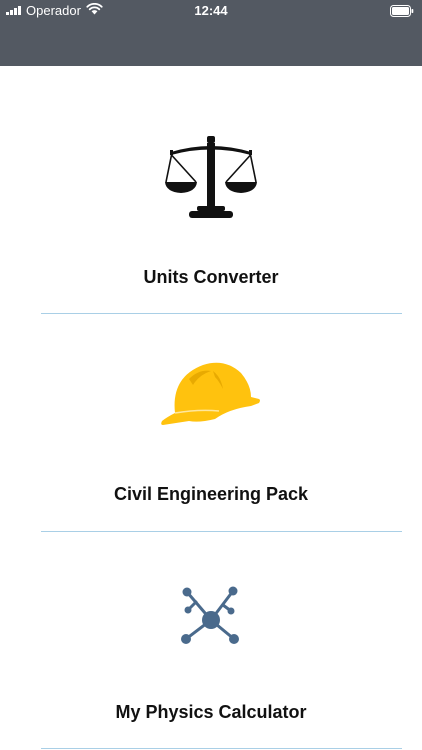 The width and height of the screenshot is (422, 750). I want to click on navigation-header: Operador 12:44, so click(211, 33).